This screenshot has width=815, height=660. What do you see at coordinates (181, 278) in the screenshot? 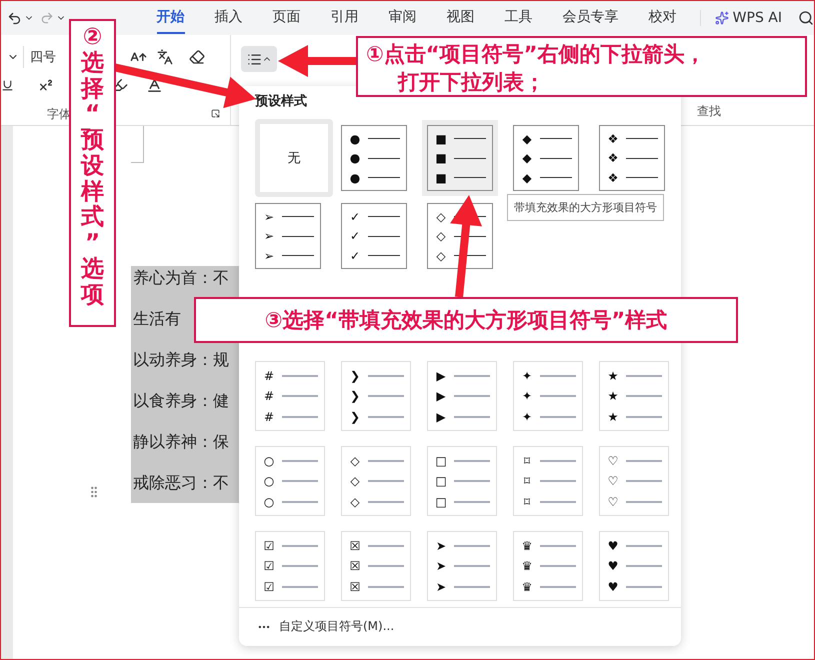
I see `paragraph-text: 养心为首：不` at bounding box center [181, 278].